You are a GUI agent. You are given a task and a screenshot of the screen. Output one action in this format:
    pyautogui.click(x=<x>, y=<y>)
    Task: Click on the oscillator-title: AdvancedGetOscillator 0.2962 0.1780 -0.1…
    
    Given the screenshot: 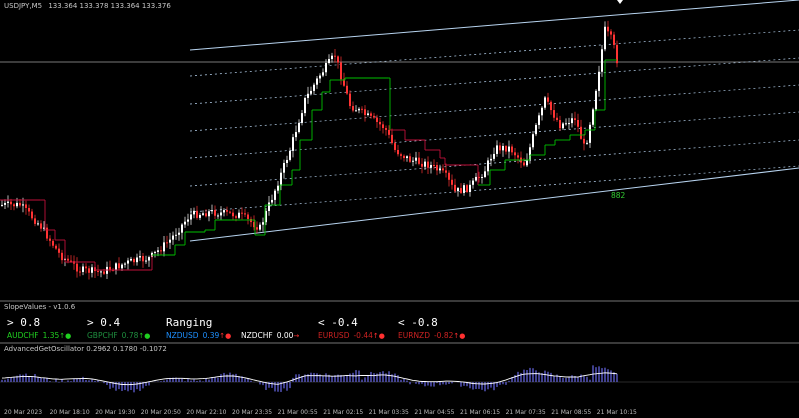 What is the action you would take?
    pyautogui.click(x=85, y=349)
    